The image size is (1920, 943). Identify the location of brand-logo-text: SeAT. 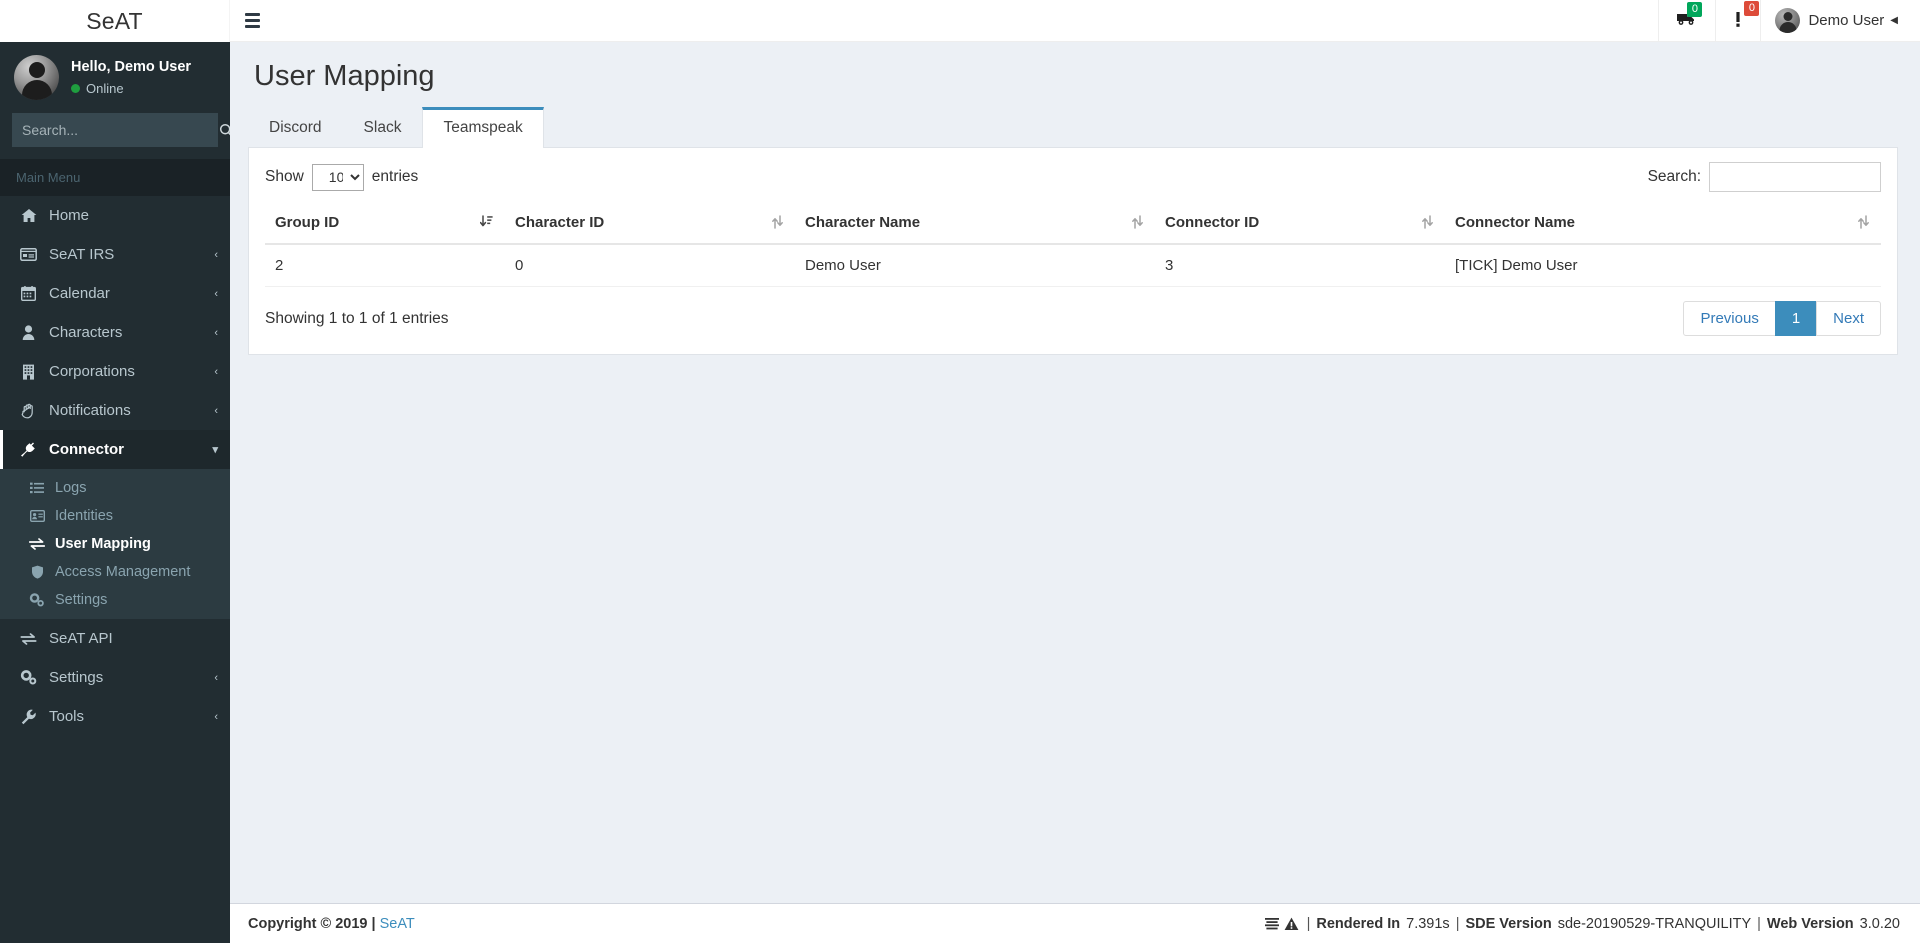
(114, 20).